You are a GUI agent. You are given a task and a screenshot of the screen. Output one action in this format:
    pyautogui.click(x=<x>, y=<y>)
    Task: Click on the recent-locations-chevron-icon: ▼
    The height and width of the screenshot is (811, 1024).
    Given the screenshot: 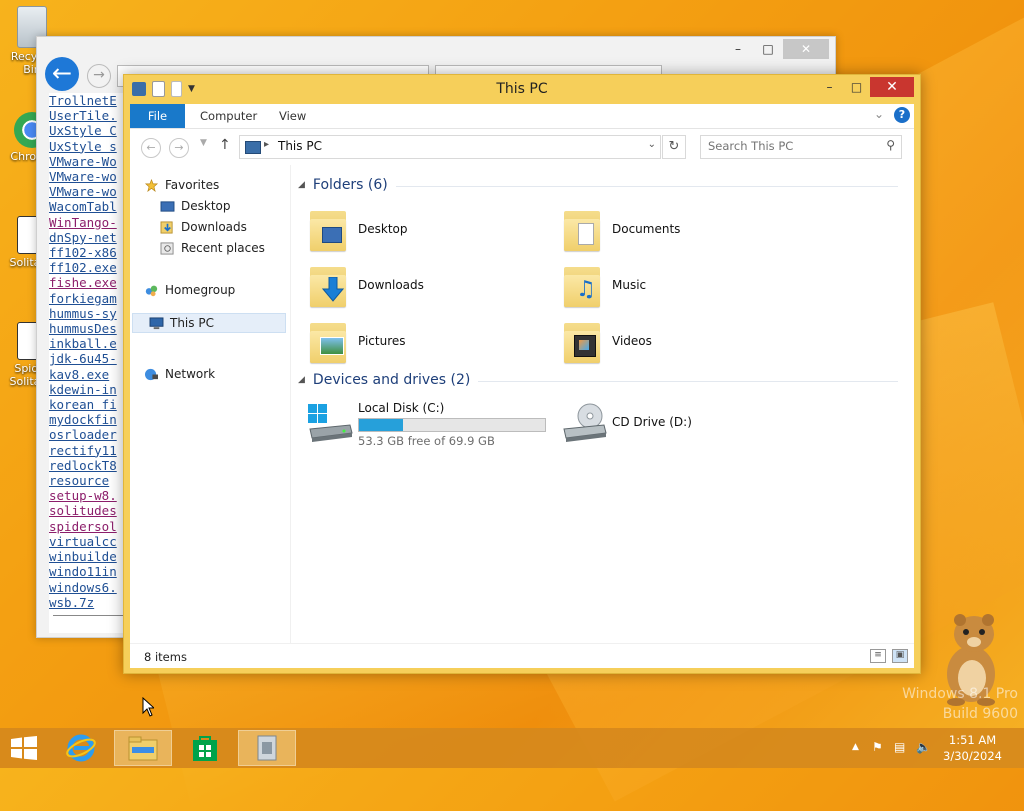 What is the action you would take?
    pyautogui.click(x=203, y=143)
    